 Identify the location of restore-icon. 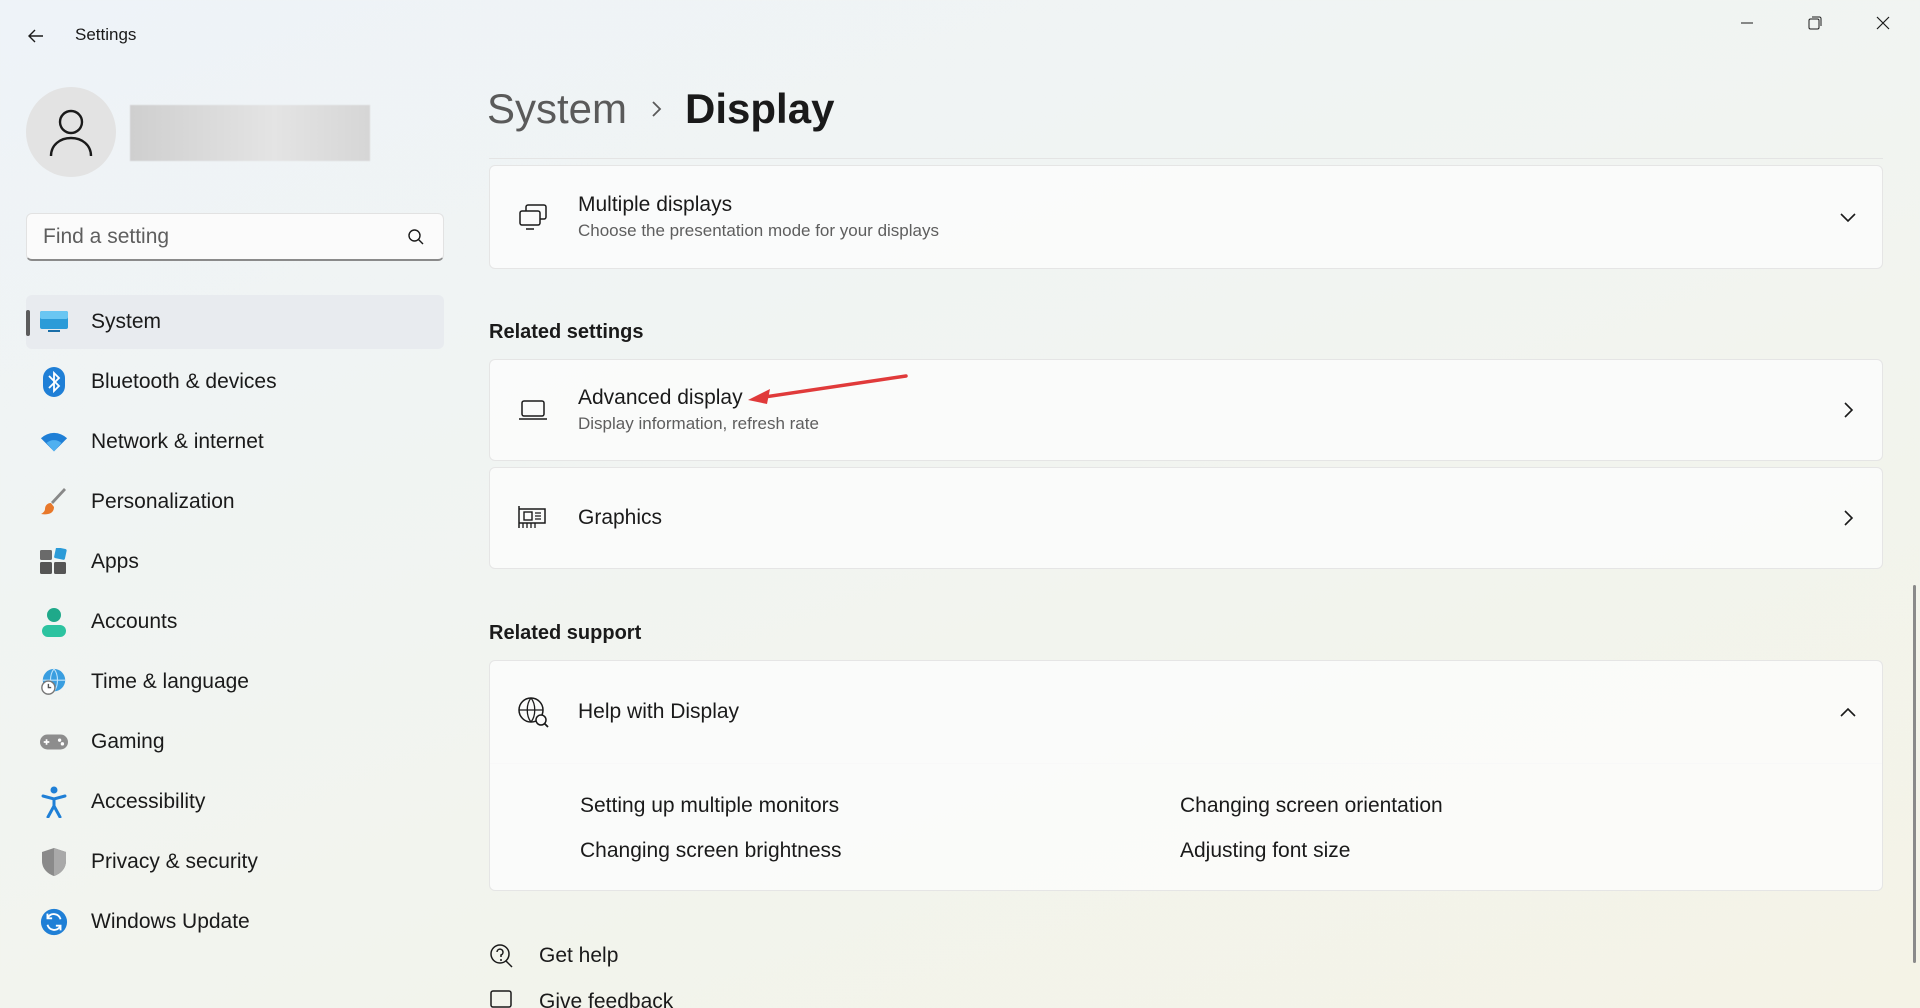
(1815, 23).